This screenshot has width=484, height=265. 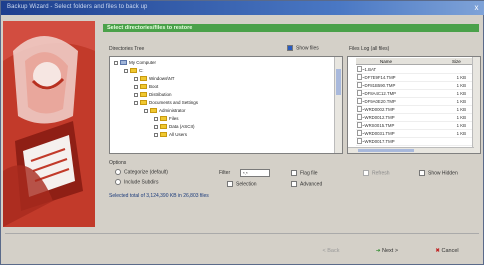 What do you see at coordinates (414, 78) in the screenshot?
I see `file-row: ~DF7E9F14.TMP 1 KB` at bounding box center [414, 78].